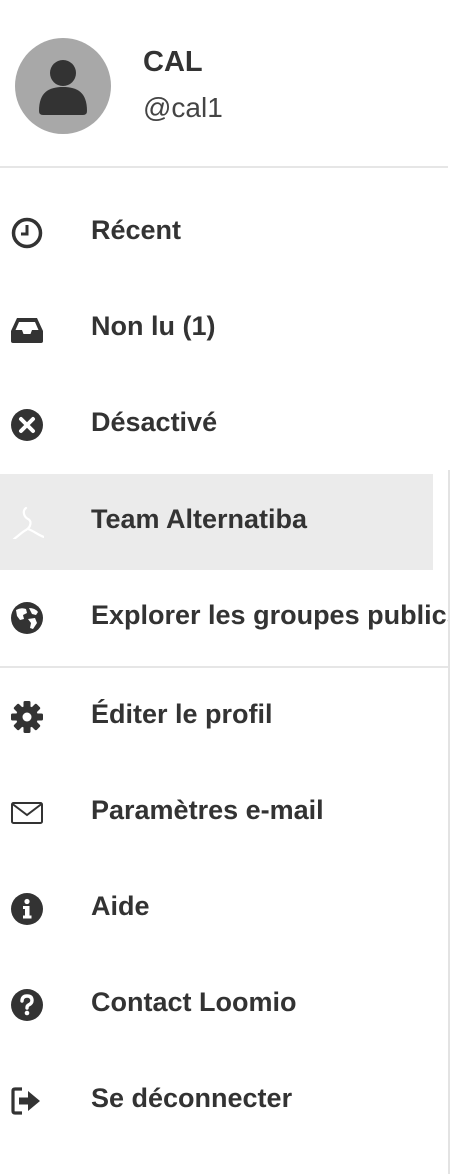 The width and height of the screenshot is (453, 1174). I want to click on menu-item-group: Team Alternatiba, so click(216, 522).